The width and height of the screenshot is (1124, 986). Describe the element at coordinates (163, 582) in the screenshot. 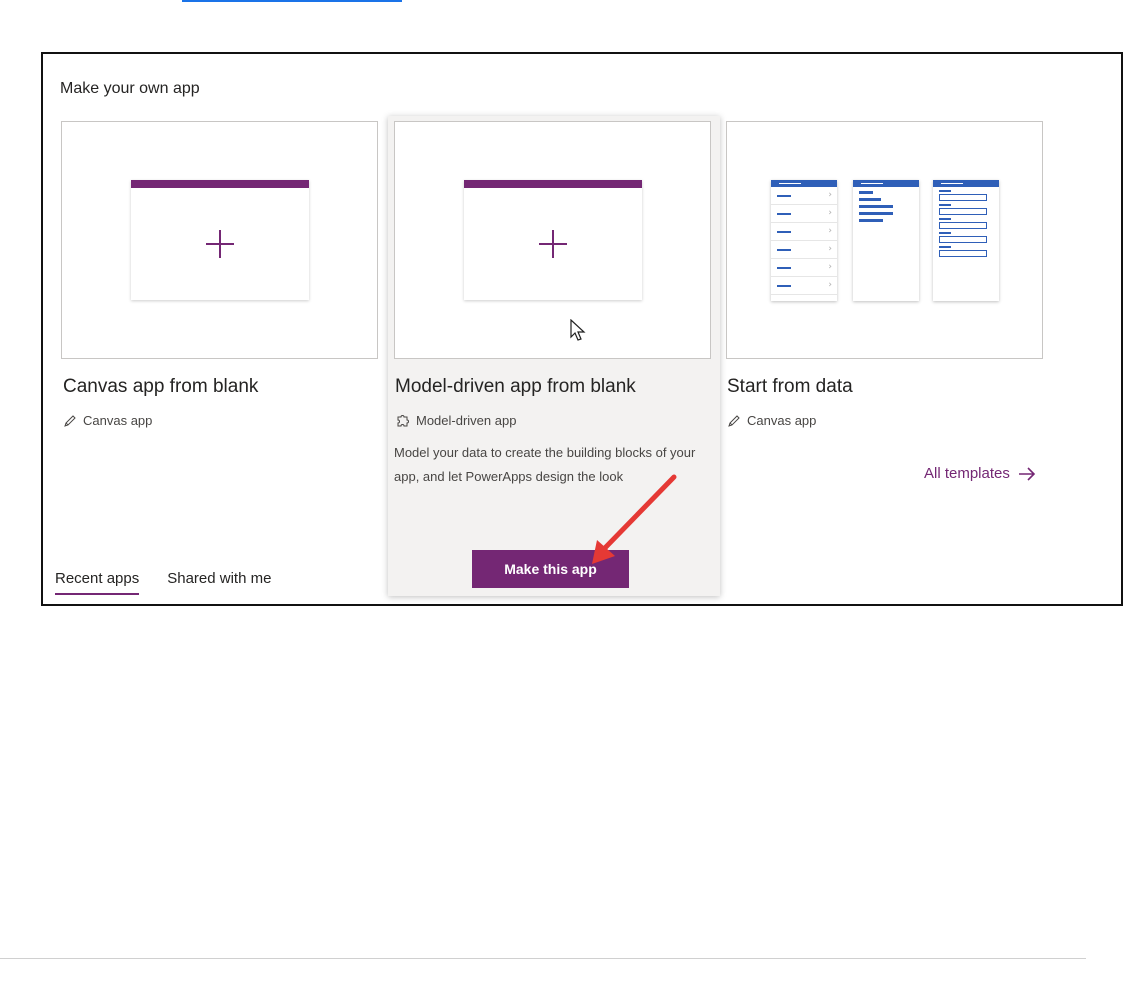

I see `app-list-tabs: Recent apps Shared with me` at that location.